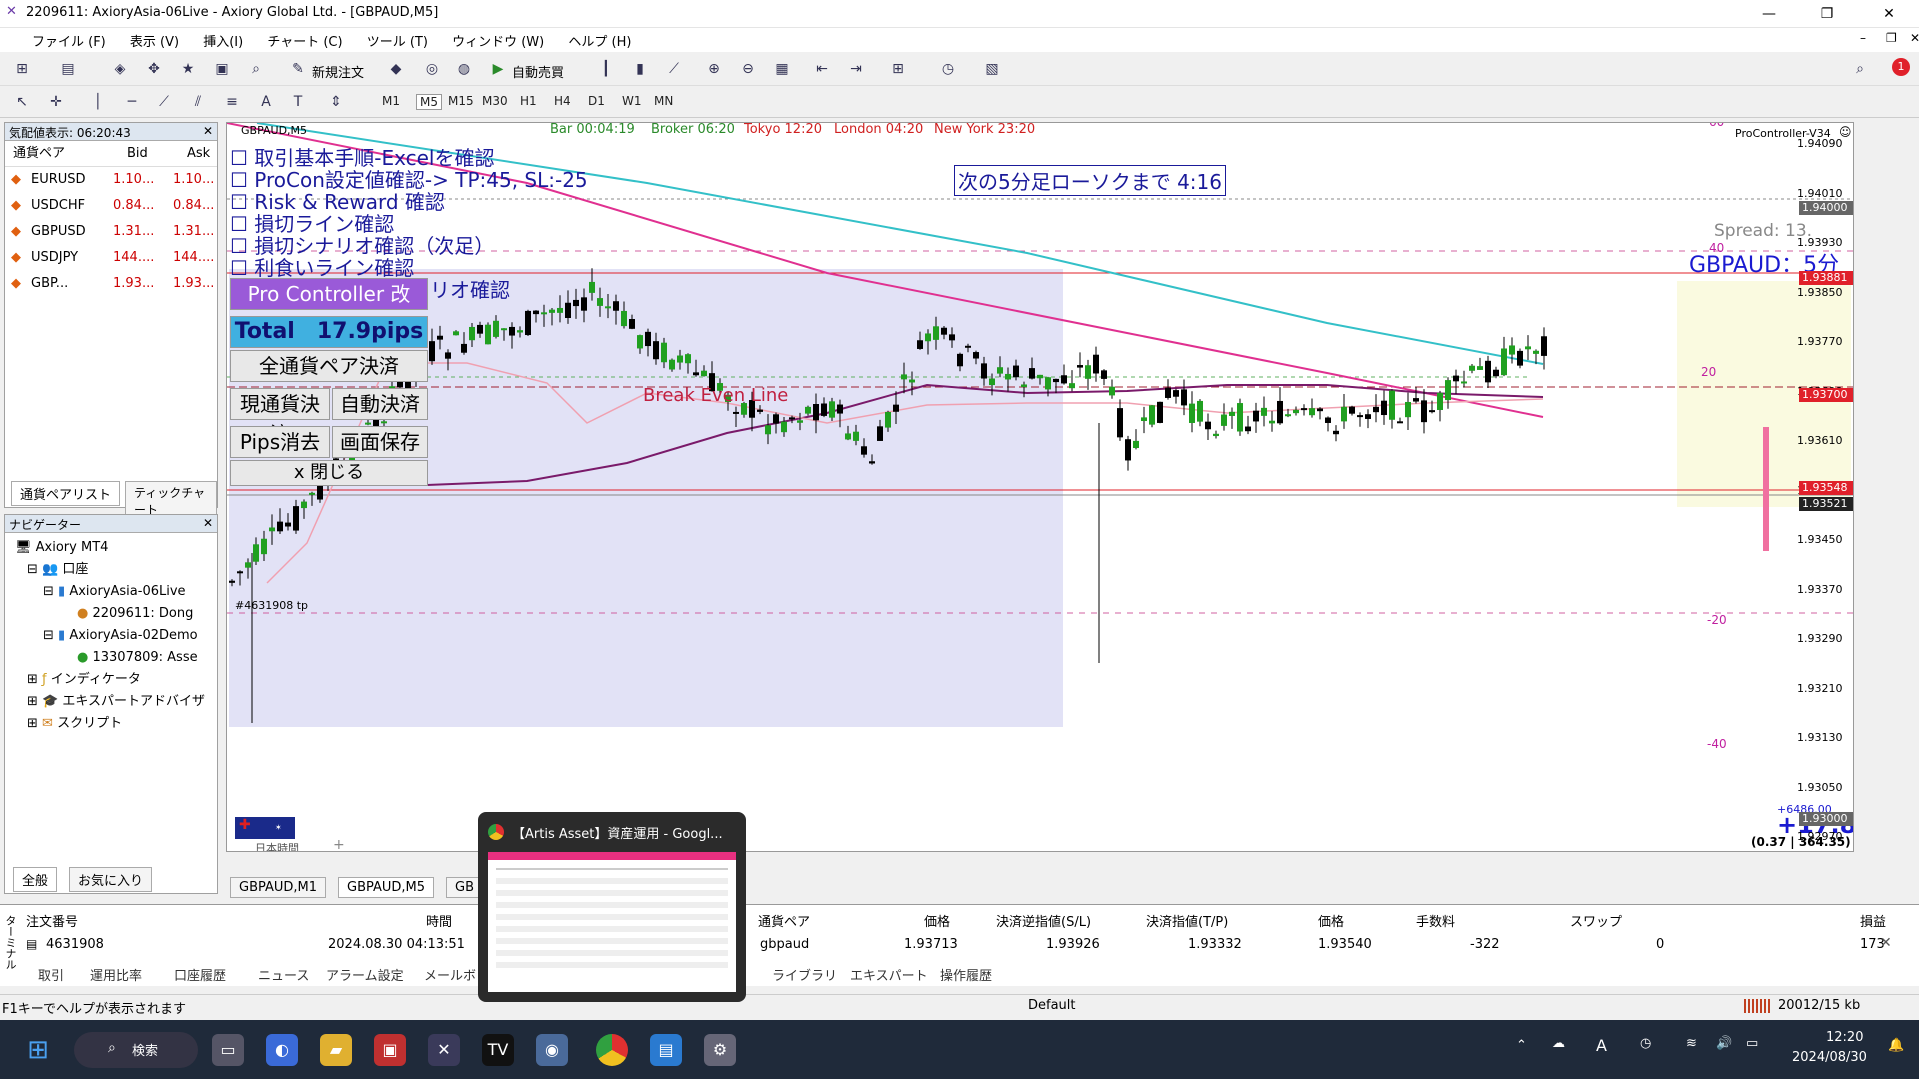 This screenshot has height=1079, width=1919. I want to click on tab-news: ニュース, so click(283, 974).